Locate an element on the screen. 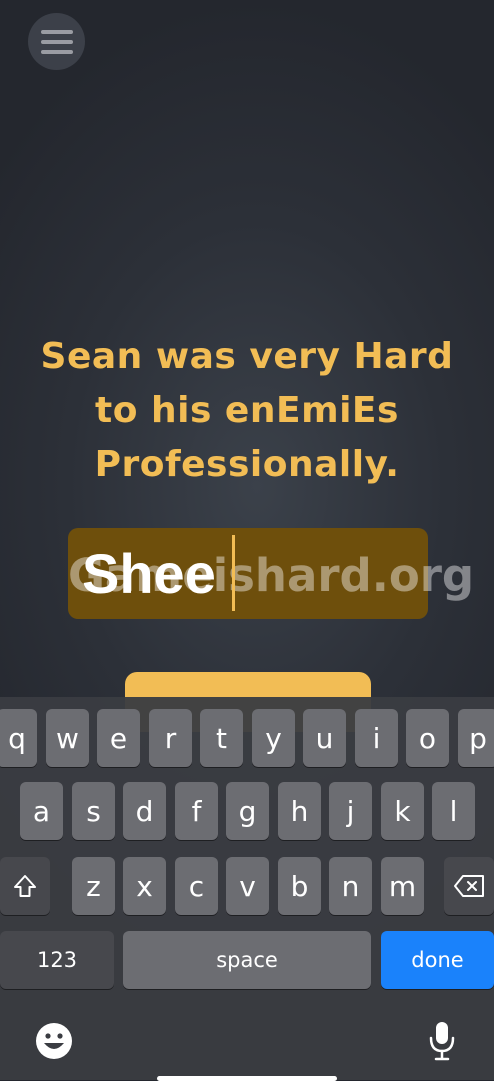 The width and height of the screenshot is (494, 1081). key-h: h is located at coordinates (299, 811).